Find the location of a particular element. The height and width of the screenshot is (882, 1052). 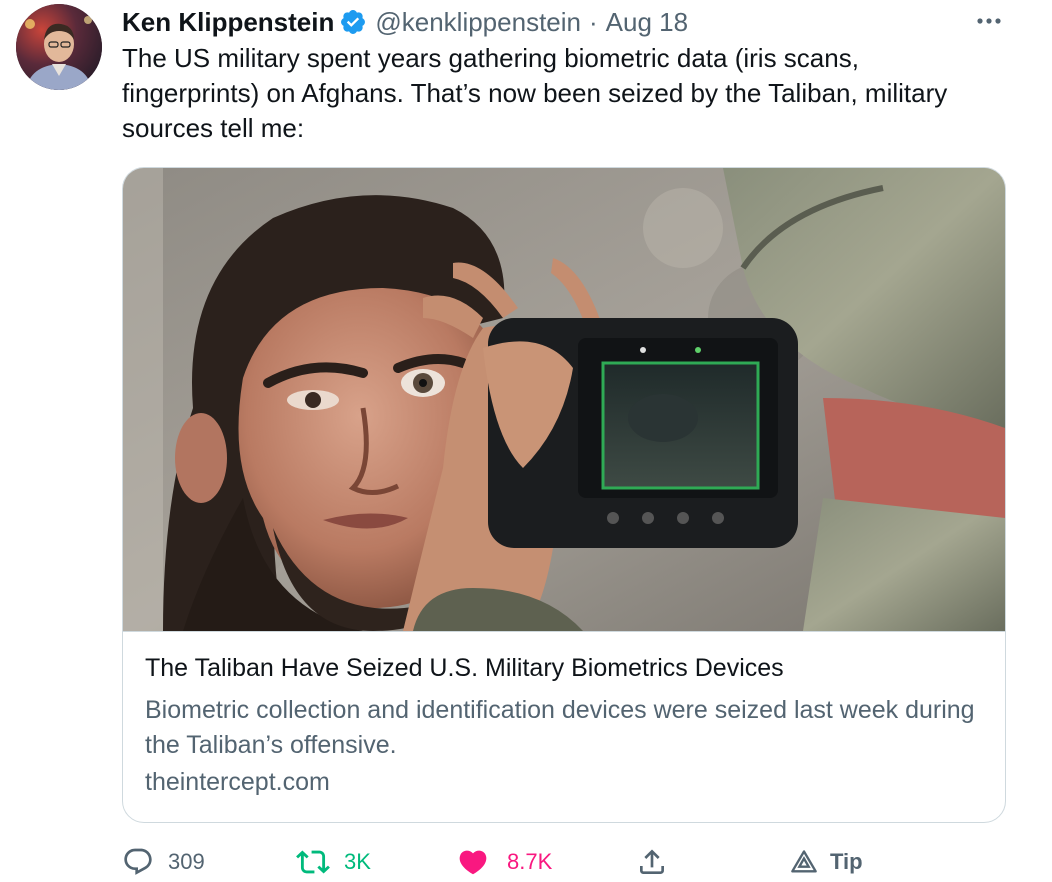

reply-icon is located at coordinates (138, 861).